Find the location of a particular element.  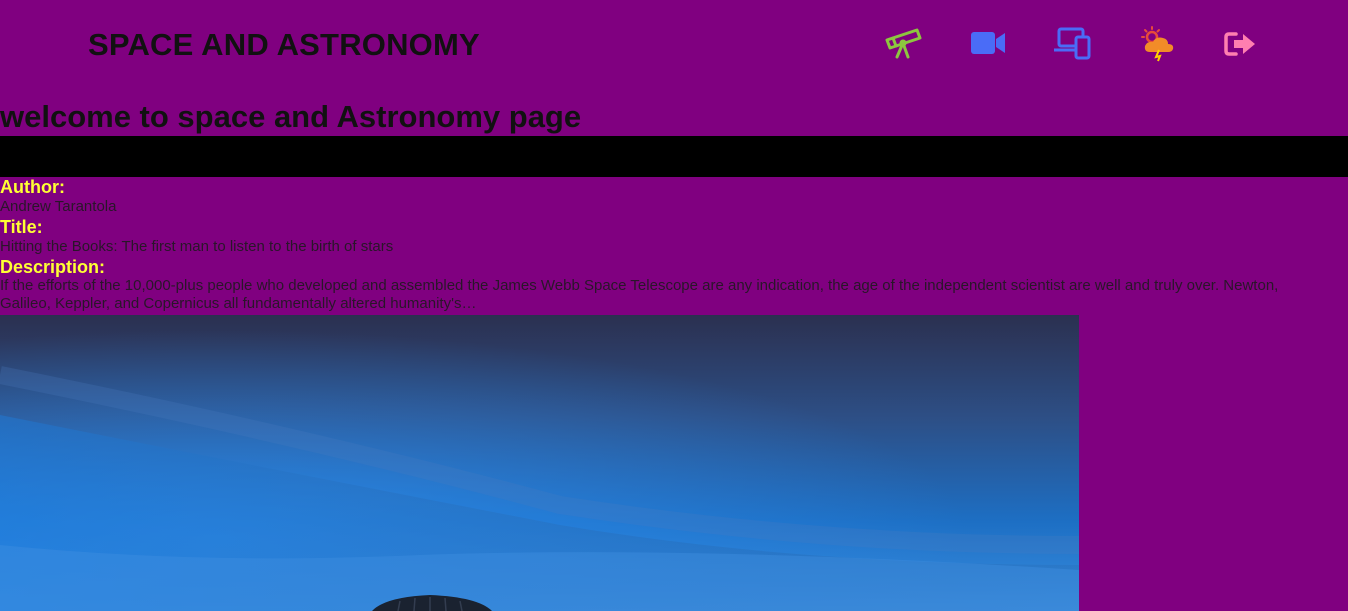

site-title: SPACE AND ASTRONOMY is located at coordinates (284, 44).